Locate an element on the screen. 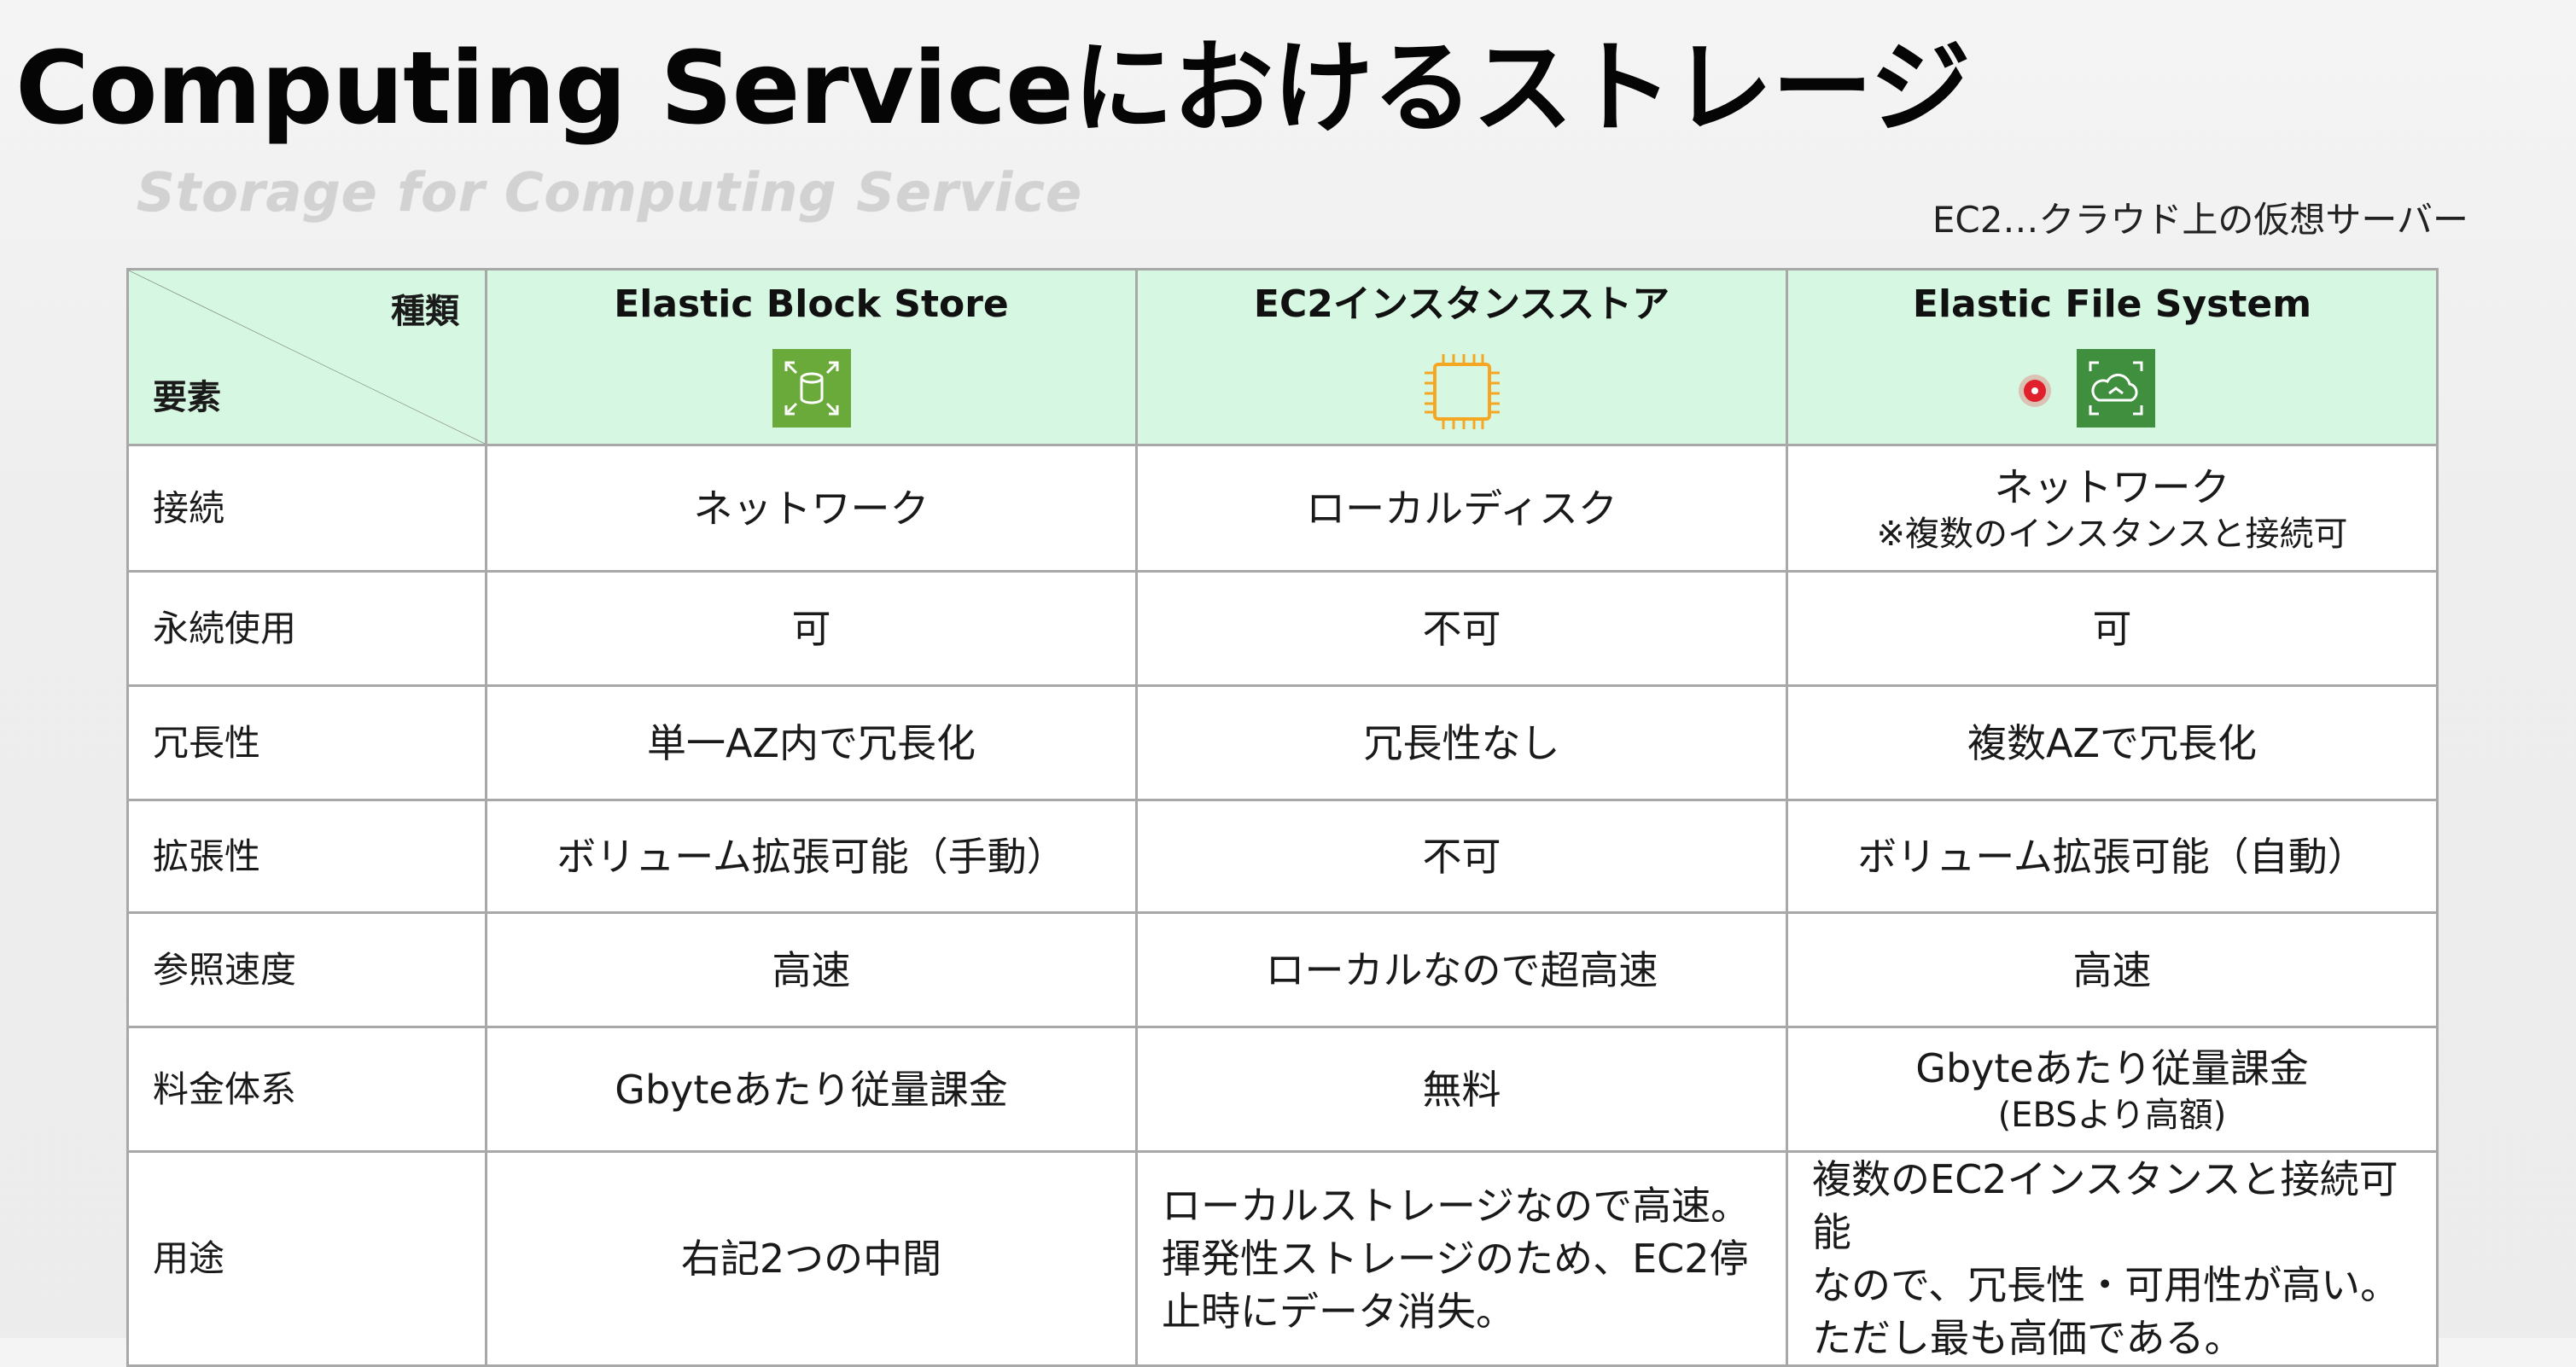 This screenshot has width=2576, height=1367. table-cell: ボリューム拡張可能（手動） is located at coordinates (811, 856).